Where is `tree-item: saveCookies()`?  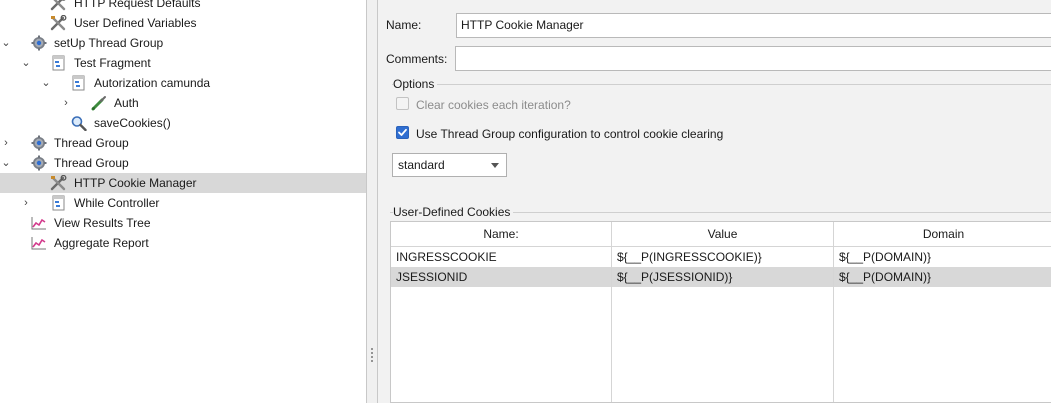
tree-item: saveCookies() is located at coordinates (183, 123).